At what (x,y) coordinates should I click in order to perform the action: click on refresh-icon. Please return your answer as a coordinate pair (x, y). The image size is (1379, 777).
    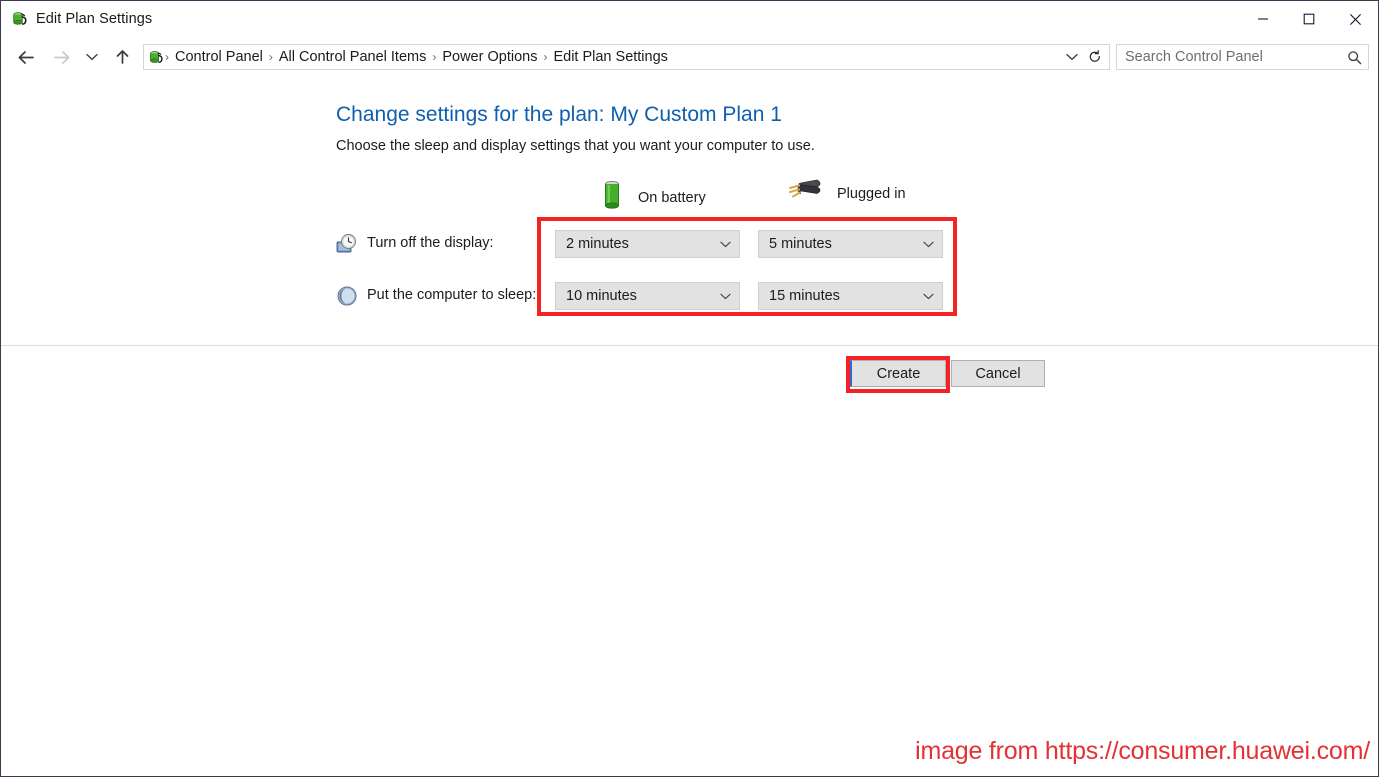
    Looking at the image, I should click on (1094, 56).